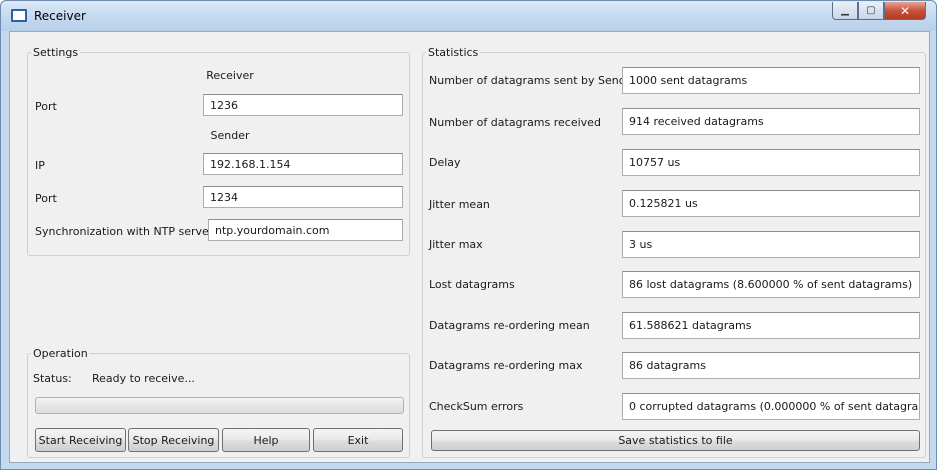 This screenshot has height=470, width=937. I want to click on stat-label-reorder-mean: Datagrams re-ordering mean, so click(509, 325).